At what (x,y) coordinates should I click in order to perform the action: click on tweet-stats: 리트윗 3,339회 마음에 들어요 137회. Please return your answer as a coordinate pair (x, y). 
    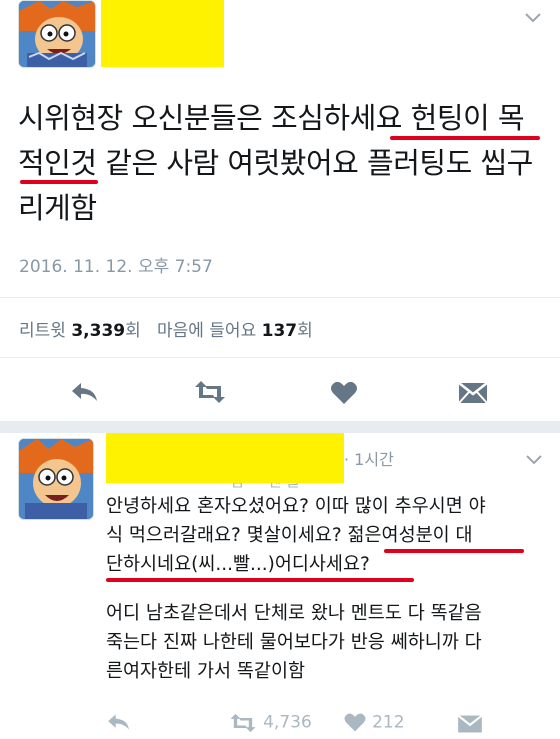
    Looking at the image, I should click on (166, 328).